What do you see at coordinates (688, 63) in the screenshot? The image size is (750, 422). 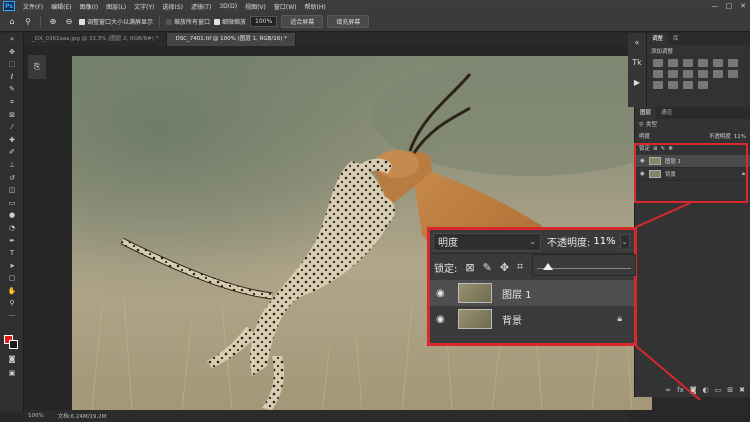 I see `curves-icon` at bounding box center [688, 63].